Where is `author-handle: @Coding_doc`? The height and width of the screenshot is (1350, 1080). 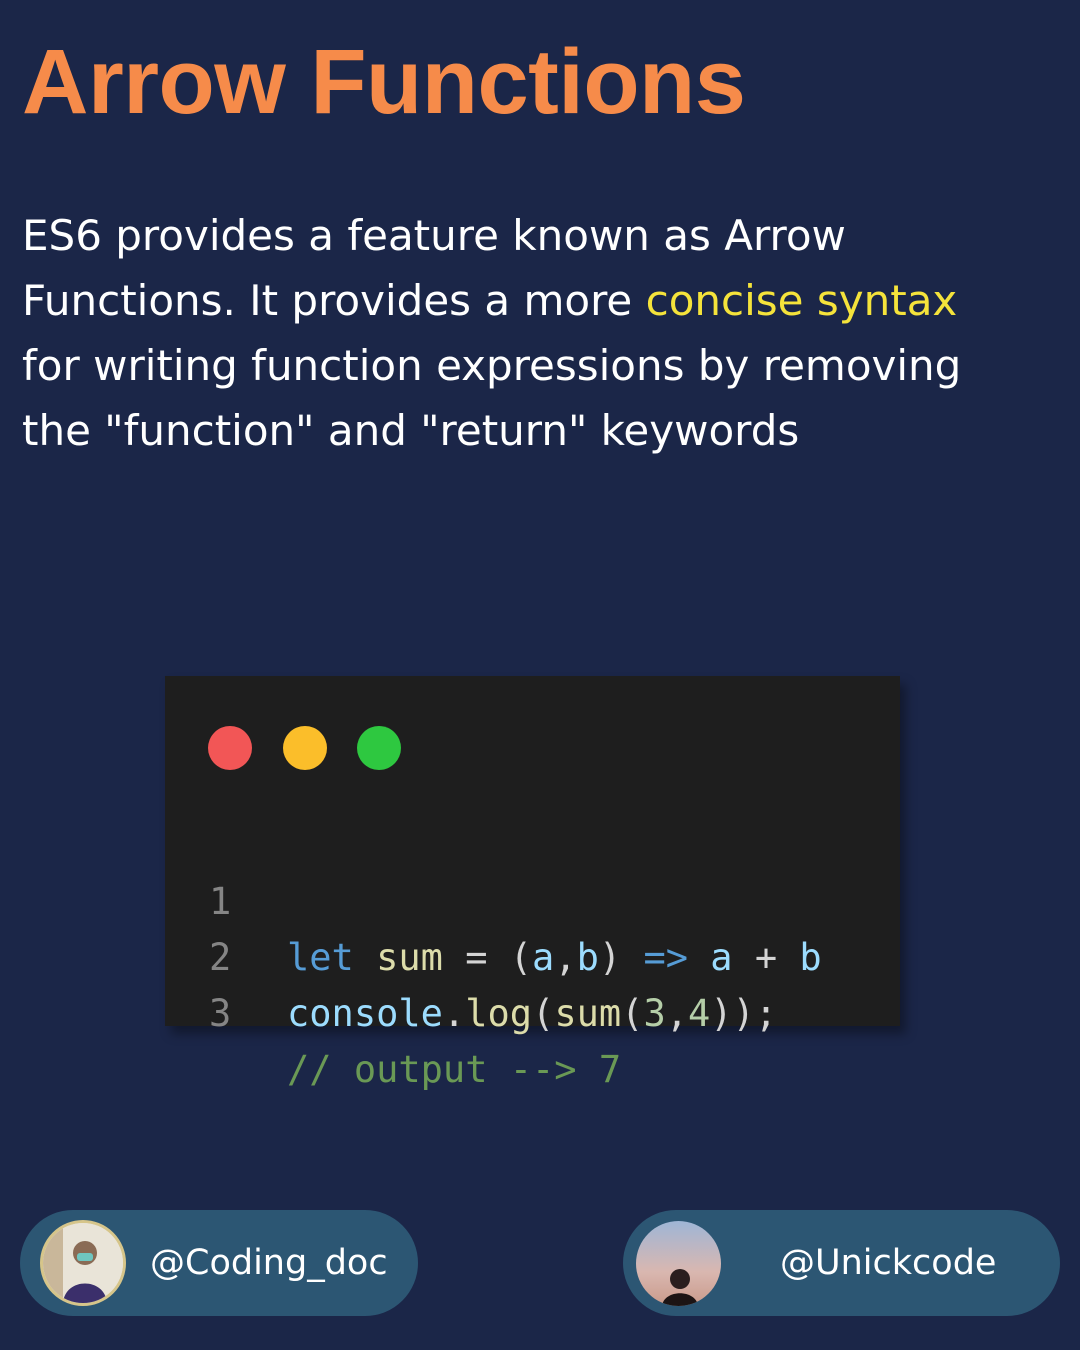
author-handle: @Coding_doc is located at coordinates (269, 1263).